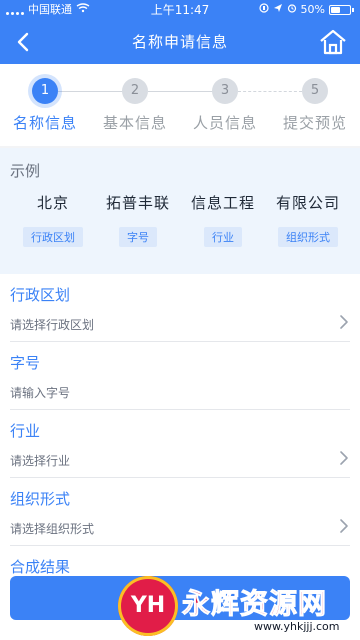 Image resolution: width=360 pixels, height=640 pixels. What do you see at coordinates (308, 237) in the screenshot?
I see `example-tag: 组织形式` at bounding box center [308, 237].